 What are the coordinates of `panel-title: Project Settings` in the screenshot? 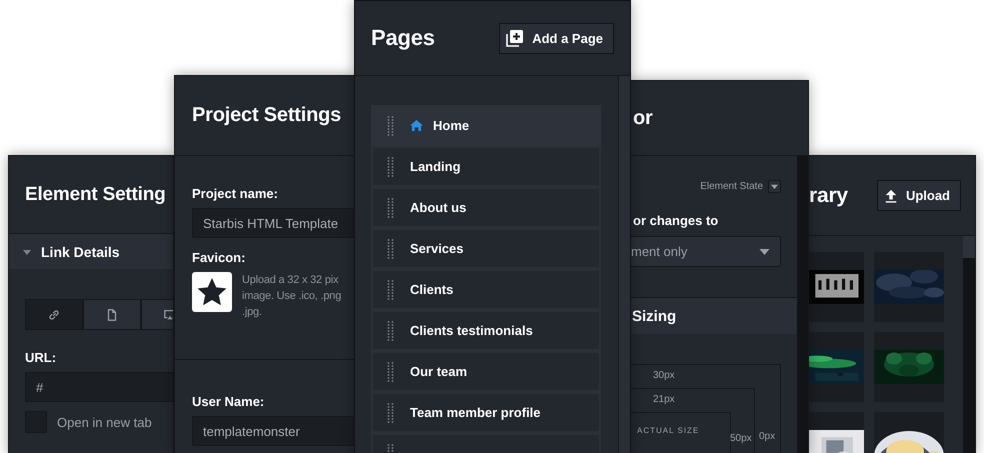 It's located at (267, 115).